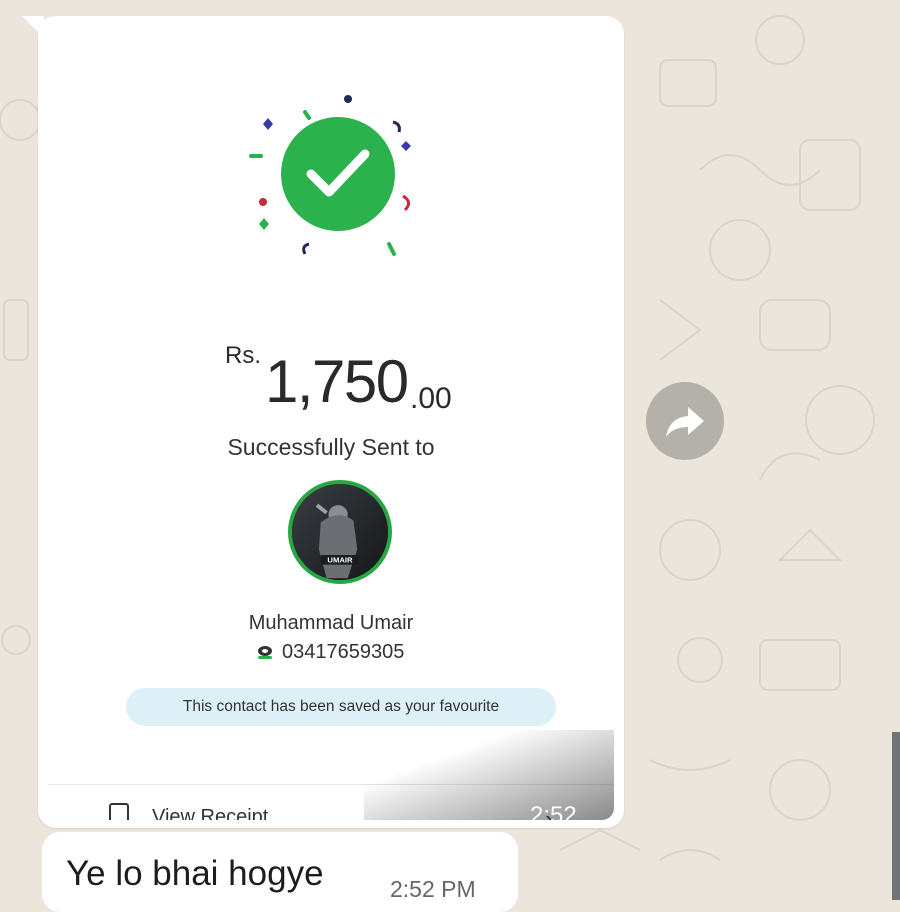 This screenshot has height=912, width=900. What do you see at coordinates (330, 175) in the screenshot?
I see `check-circle-icon` at bounding box center [330, 175].